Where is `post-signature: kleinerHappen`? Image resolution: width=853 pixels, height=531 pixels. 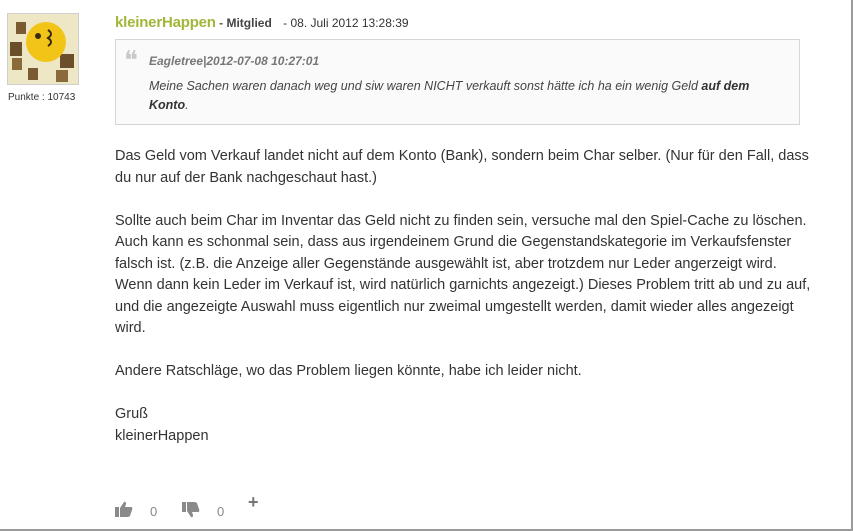 post-signature: kleinerHappen is located at coordinates (162, 435).